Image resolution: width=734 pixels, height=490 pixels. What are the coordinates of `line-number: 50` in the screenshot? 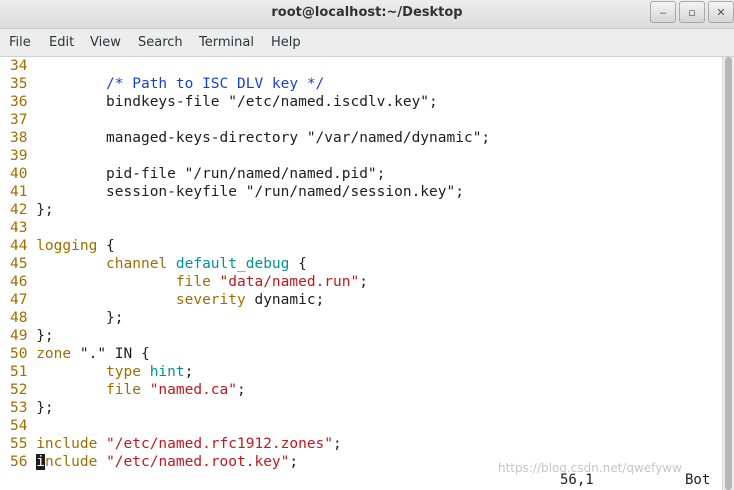 It's located at (23, 354).